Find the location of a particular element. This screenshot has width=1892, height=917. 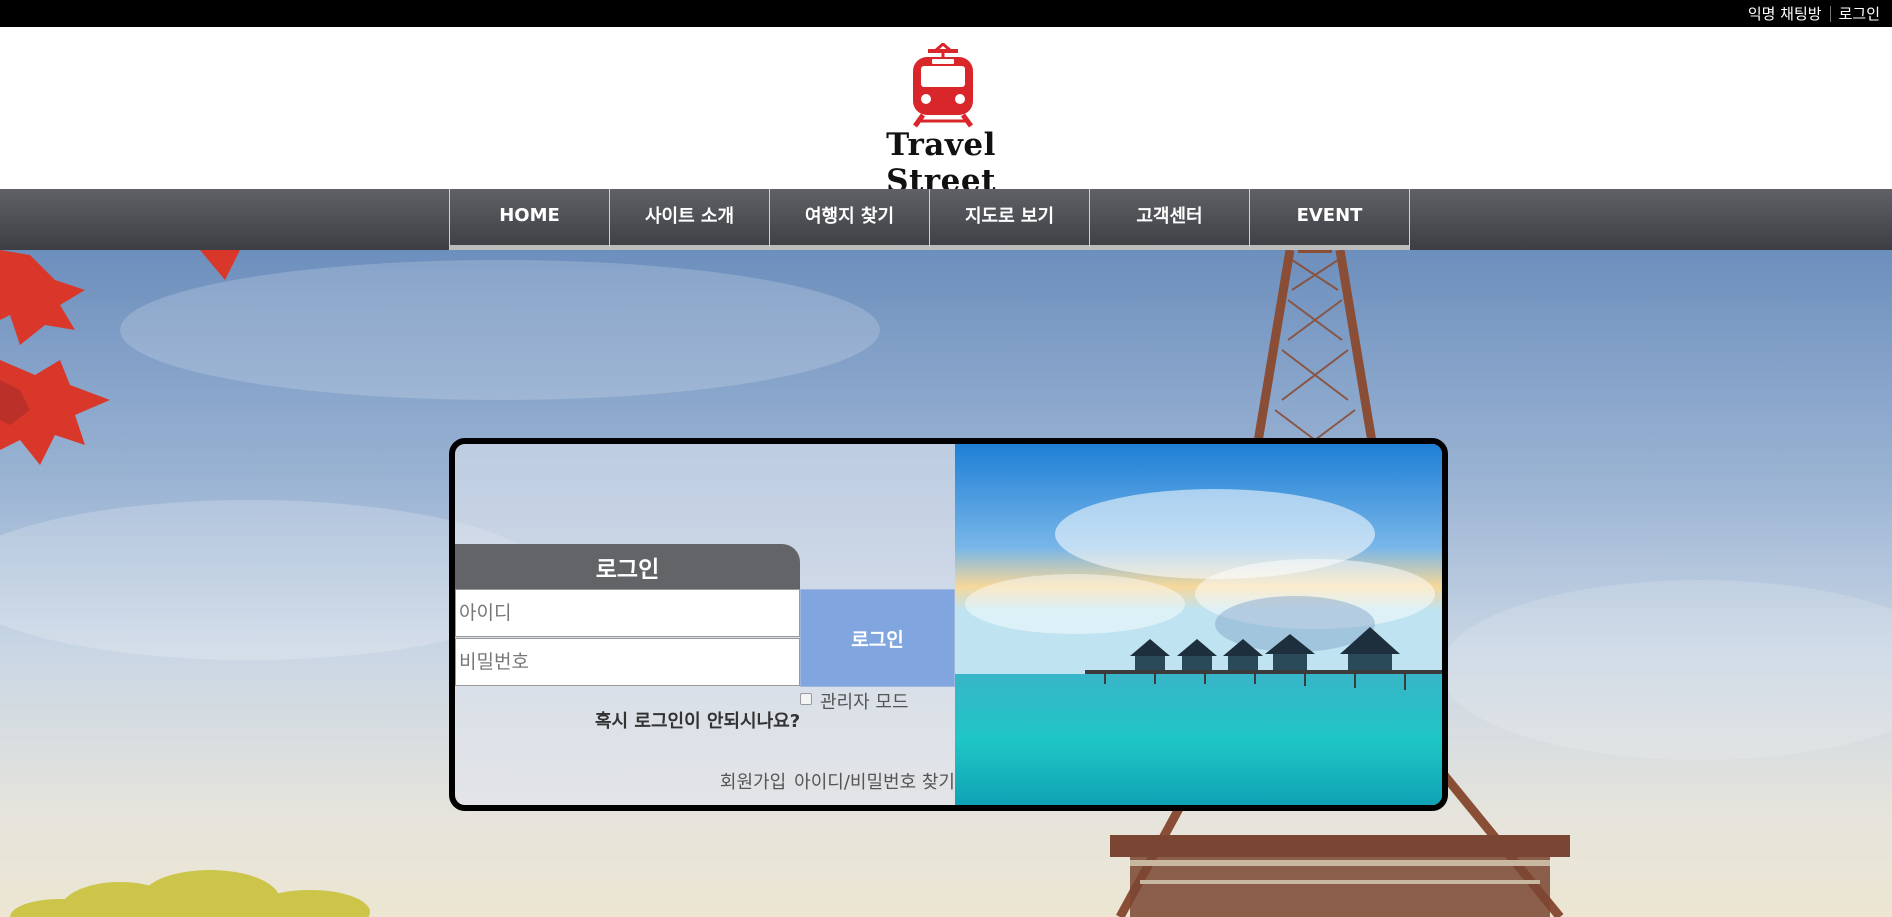

help-links: 회원가입 아이디/비밀번호 찾기 is located at coordinates (837, 781).